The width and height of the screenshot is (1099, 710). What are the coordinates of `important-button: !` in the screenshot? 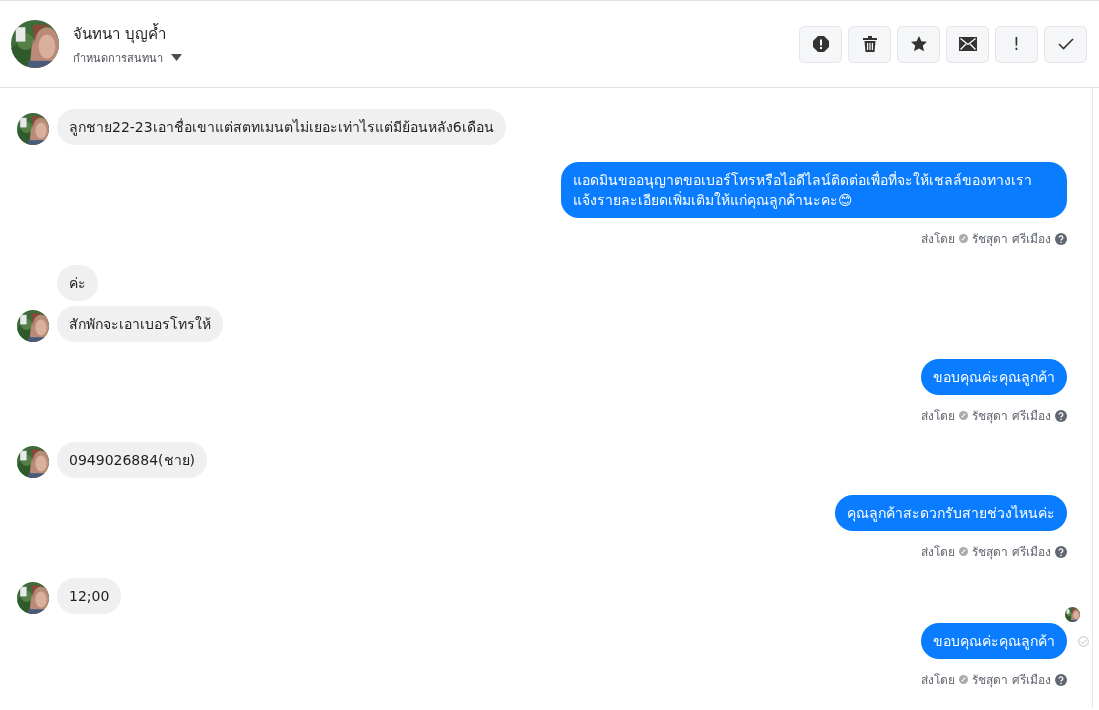 It's located at (1016, 44).